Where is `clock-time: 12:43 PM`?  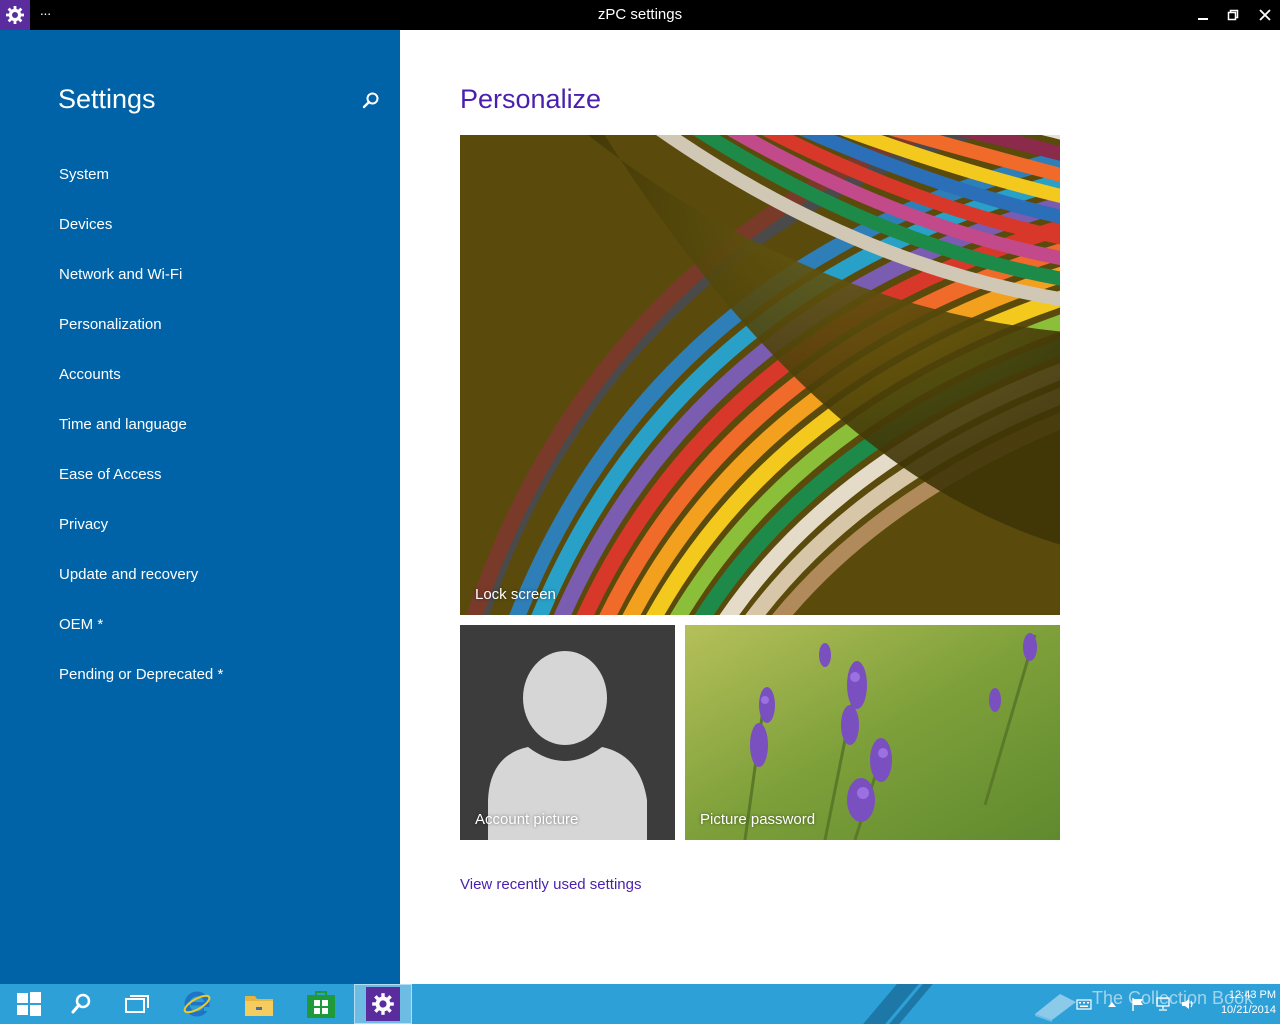 clock-time: 12:43 PM is located at coordinates (1252, 995).